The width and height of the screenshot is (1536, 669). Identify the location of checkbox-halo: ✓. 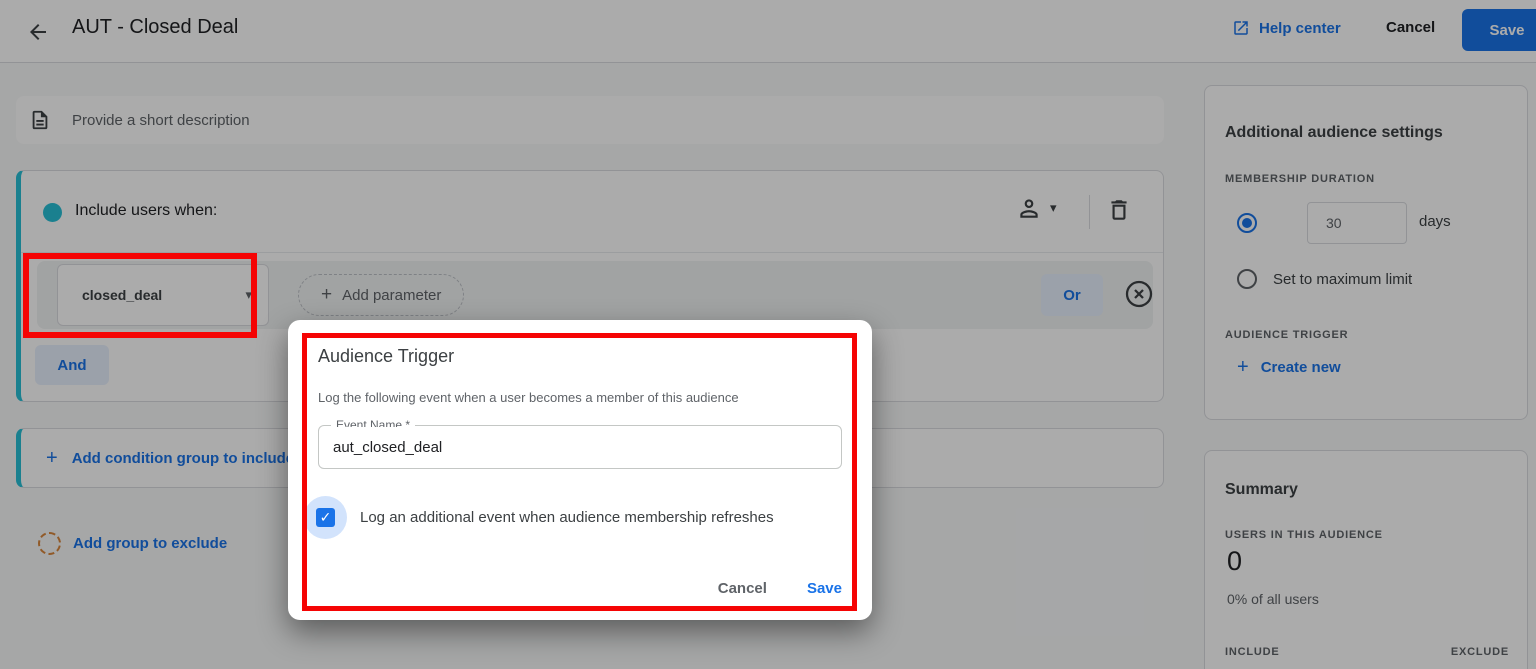
(325, 517).